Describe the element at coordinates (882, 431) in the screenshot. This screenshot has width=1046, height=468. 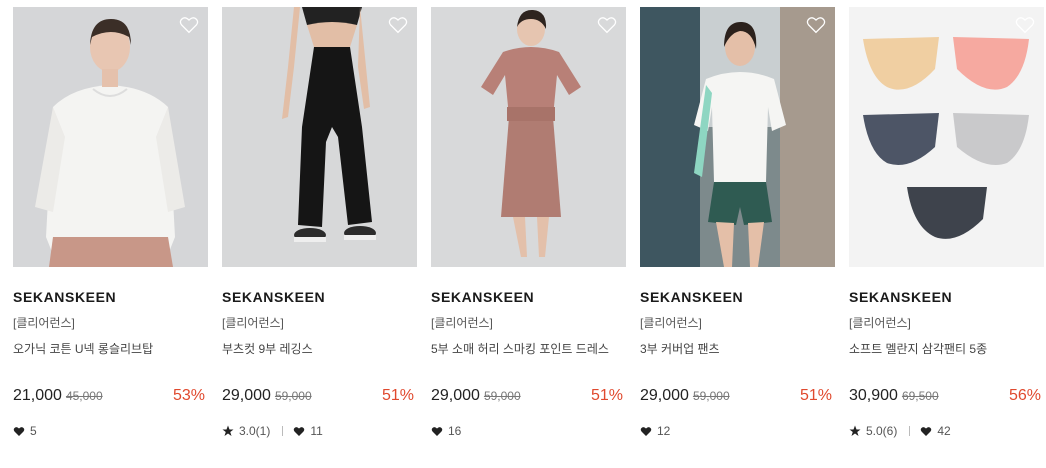
I see `rating: 5.0(6)` at that location.